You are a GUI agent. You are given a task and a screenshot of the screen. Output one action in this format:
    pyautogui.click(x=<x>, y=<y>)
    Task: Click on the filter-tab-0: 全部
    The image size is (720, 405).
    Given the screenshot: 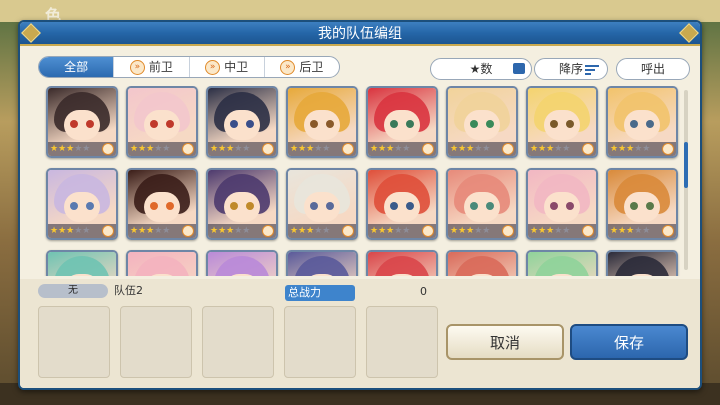 What is the action you would take?
    pyautogui.click(x=76, y=67)
    